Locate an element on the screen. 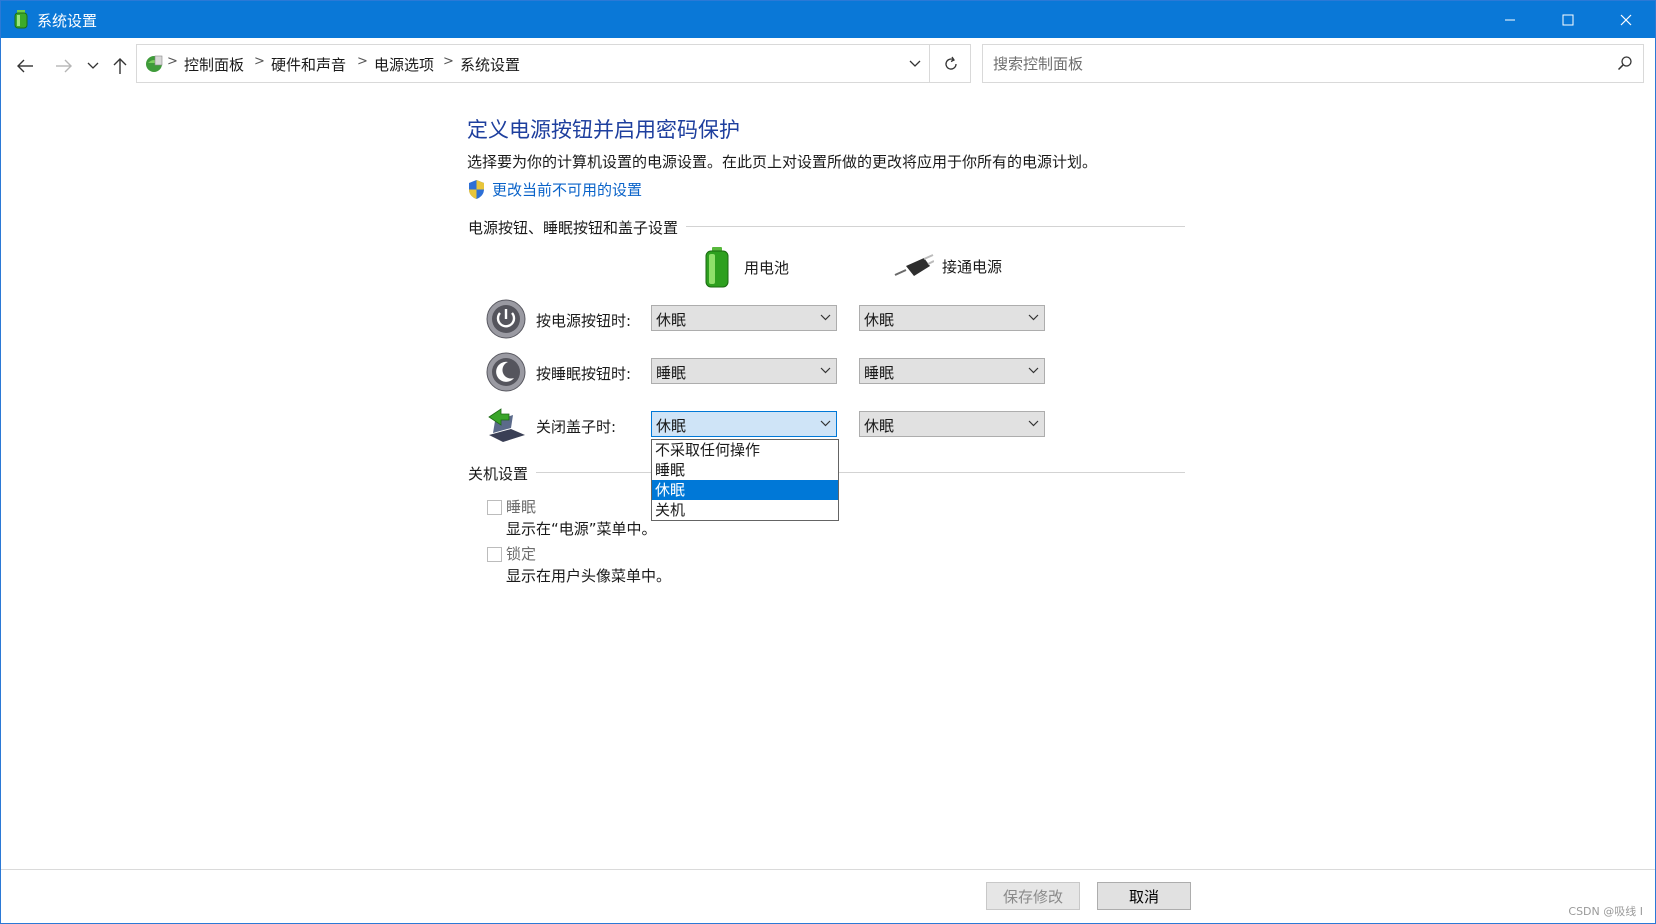 This screenshot has width=1656, height=924. refresh-button is located at coordinates (950, 63).